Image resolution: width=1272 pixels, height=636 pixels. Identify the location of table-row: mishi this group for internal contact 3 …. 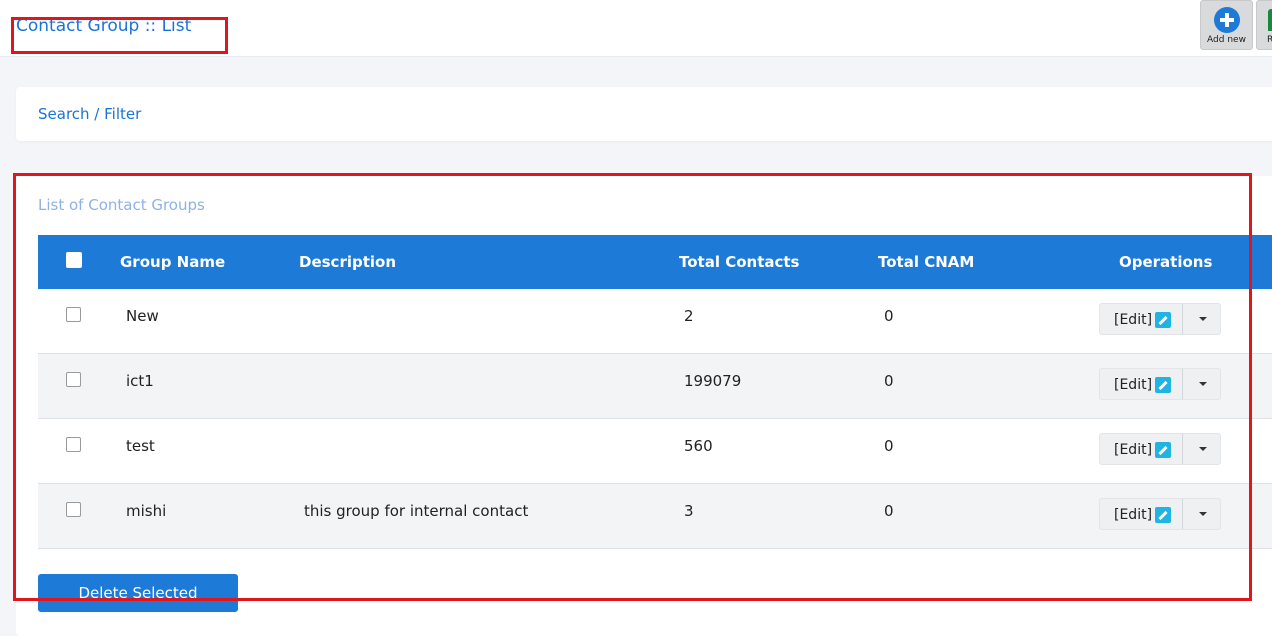
(655, 516).